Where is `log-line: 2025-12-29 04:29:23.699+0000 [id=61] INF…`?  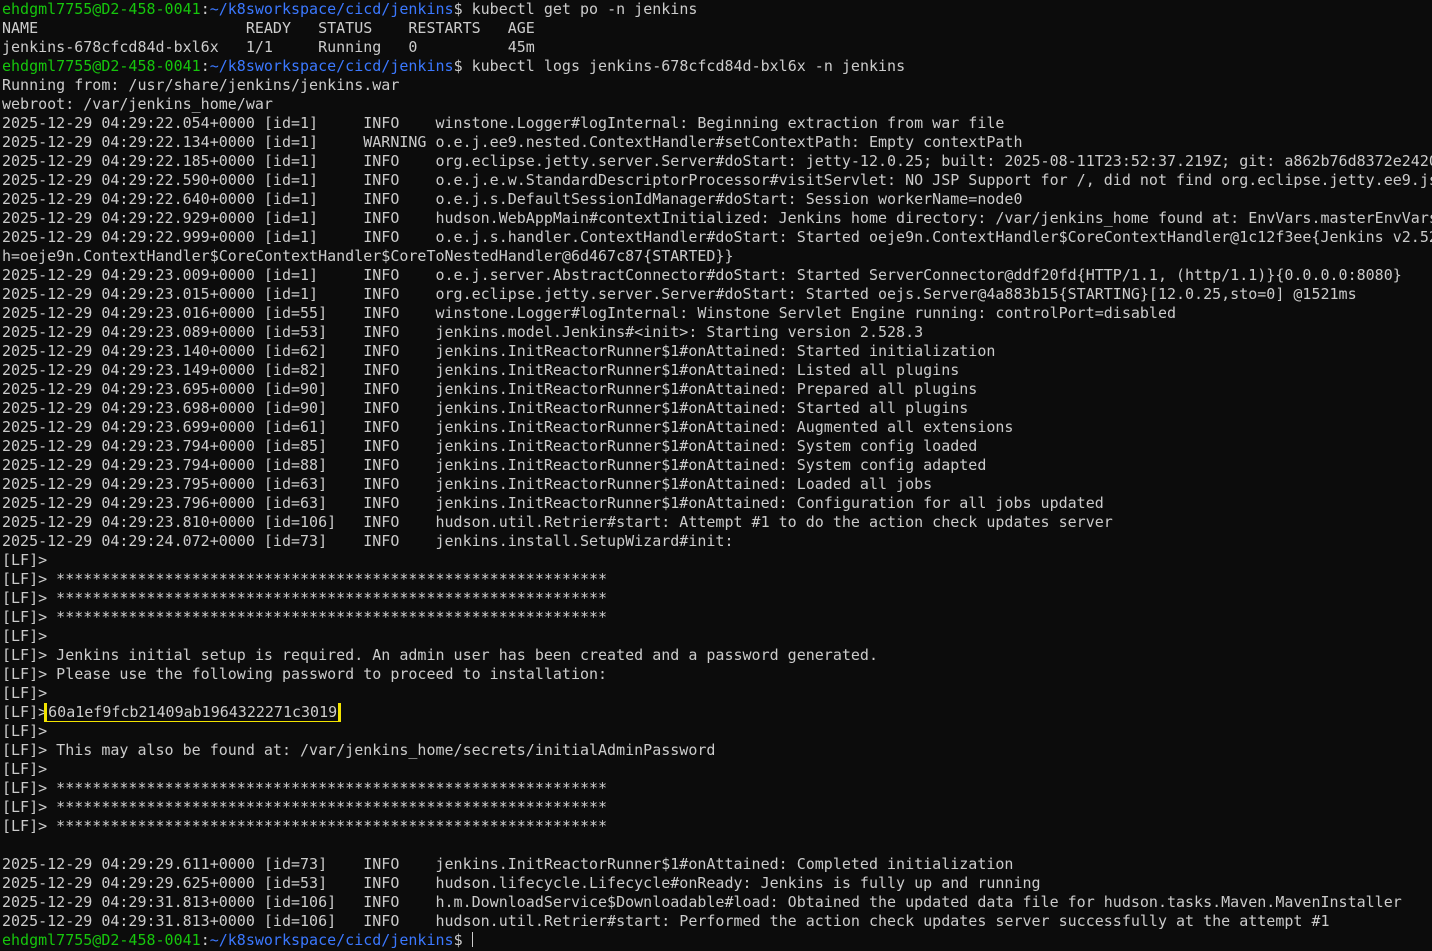
log-line: 2025-12-29 04:29:23.699+0000 [id=61] INF… is located at coordinates (508, 427).